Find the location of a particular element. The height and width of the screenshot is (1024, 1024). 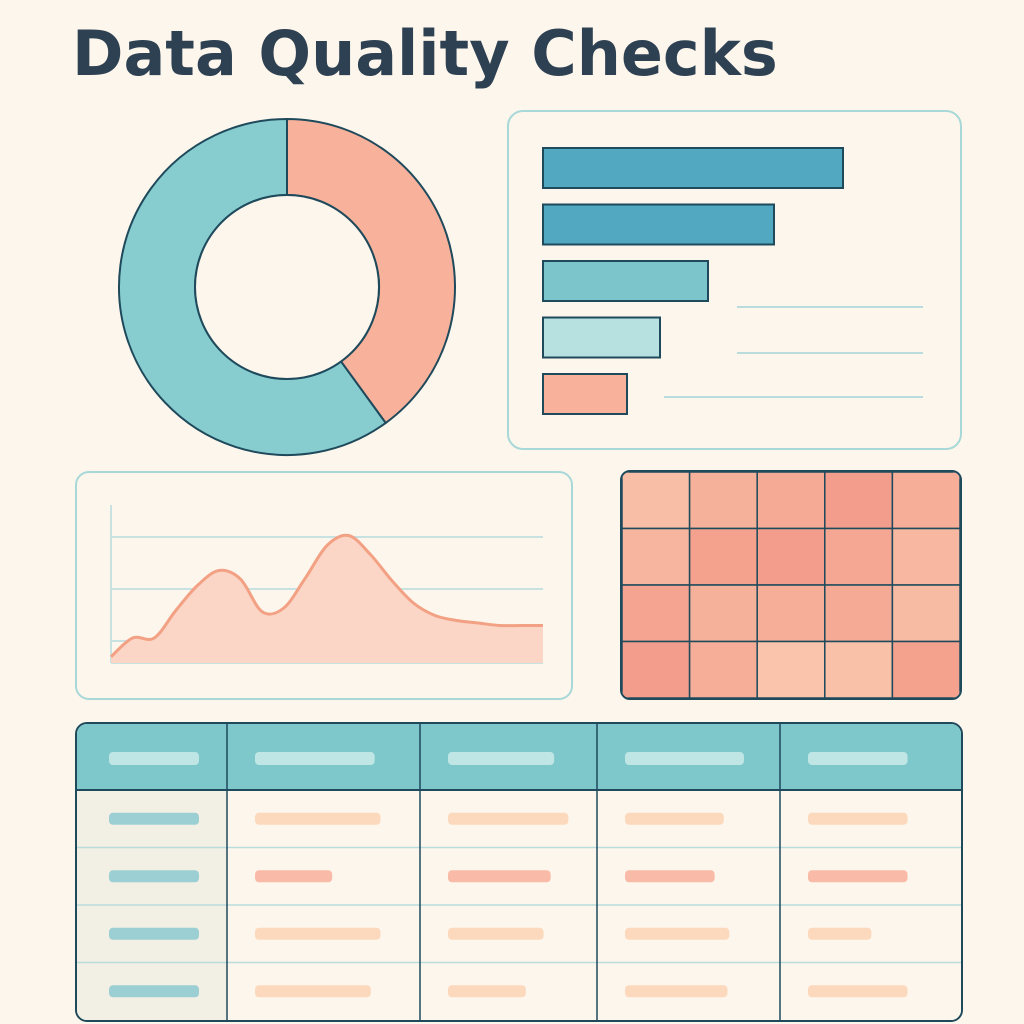

table-cell-r3-c1 is located at coordinates (154, 933).